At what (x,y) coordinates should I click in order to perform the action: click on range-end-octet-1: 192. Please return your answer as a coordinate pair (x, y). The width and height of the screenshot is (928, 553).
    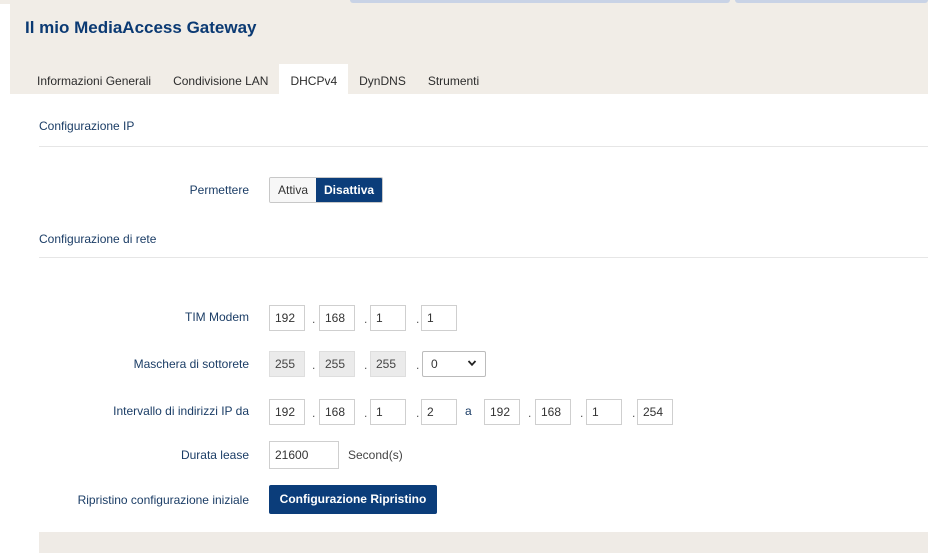
    Looking at the image, I should click on (502, 412).